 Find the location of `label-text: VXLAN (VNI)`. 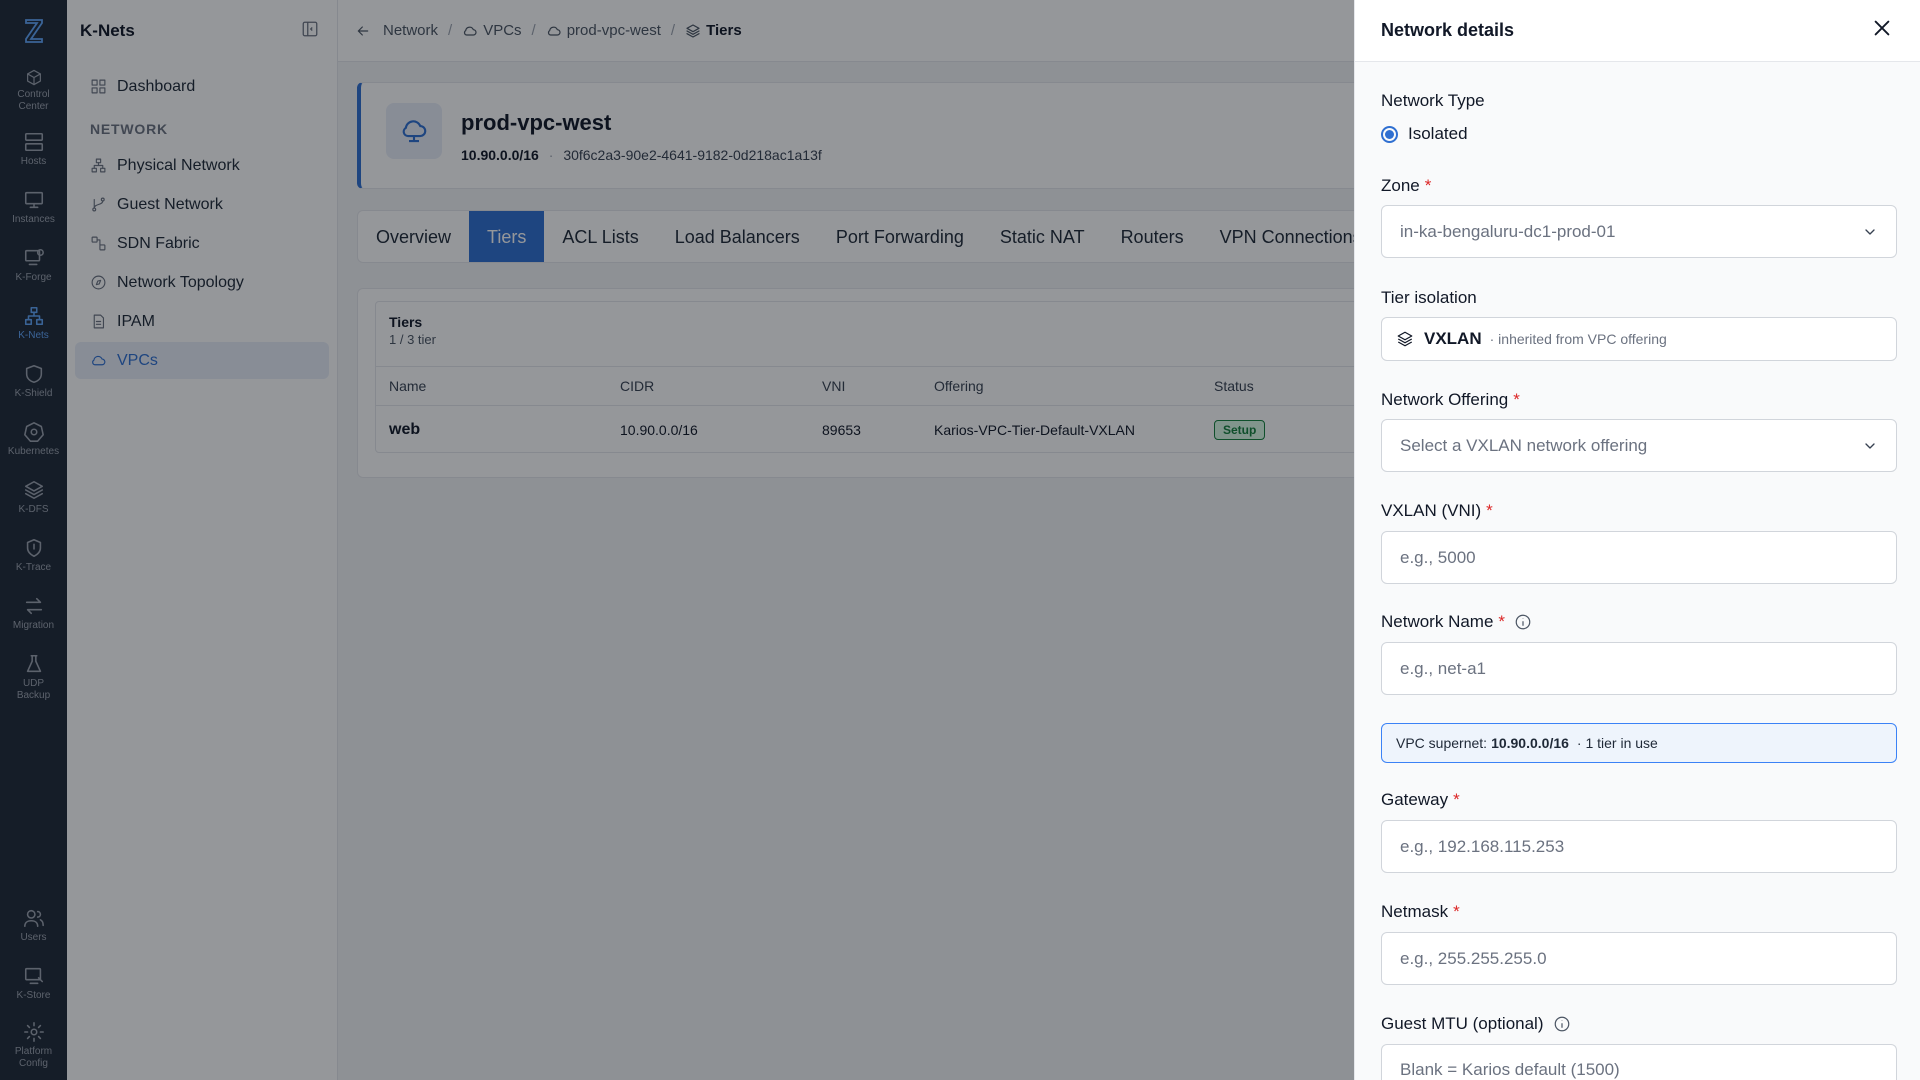

label-text: VXLAN (VNI) is located at coordinates (1431, 510).